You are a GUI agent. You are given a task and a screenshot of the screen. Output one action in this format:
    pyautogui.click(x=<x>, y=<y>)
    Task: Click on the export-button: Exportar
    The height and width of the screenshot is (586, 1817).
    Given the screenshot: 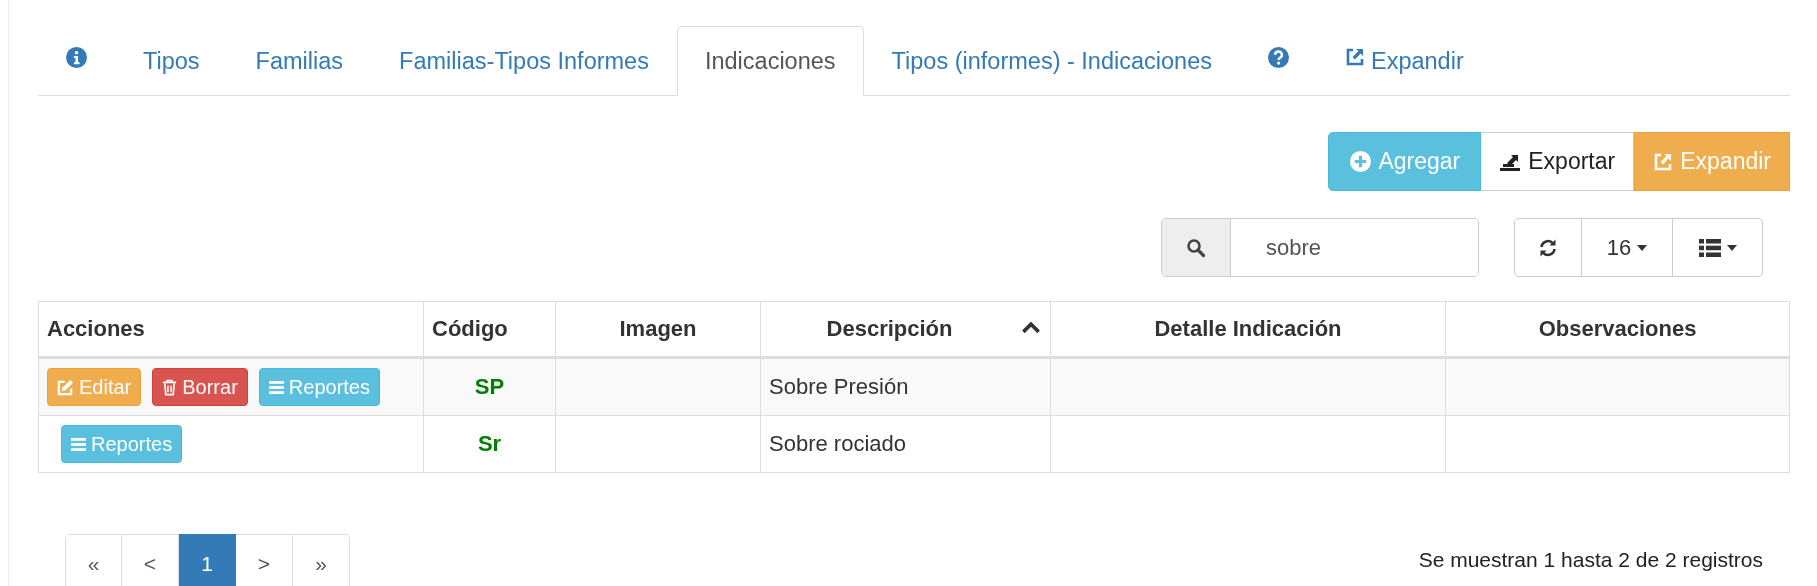 What is the action you would take?
    pyautogui.click(x=1558, y=161)
    